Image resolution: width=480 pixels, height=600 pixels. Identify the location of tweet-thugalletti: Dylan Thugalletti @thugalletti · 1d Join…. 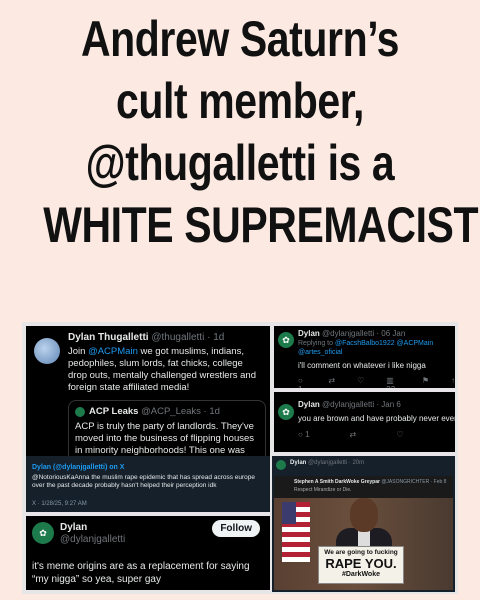
(148, 397).